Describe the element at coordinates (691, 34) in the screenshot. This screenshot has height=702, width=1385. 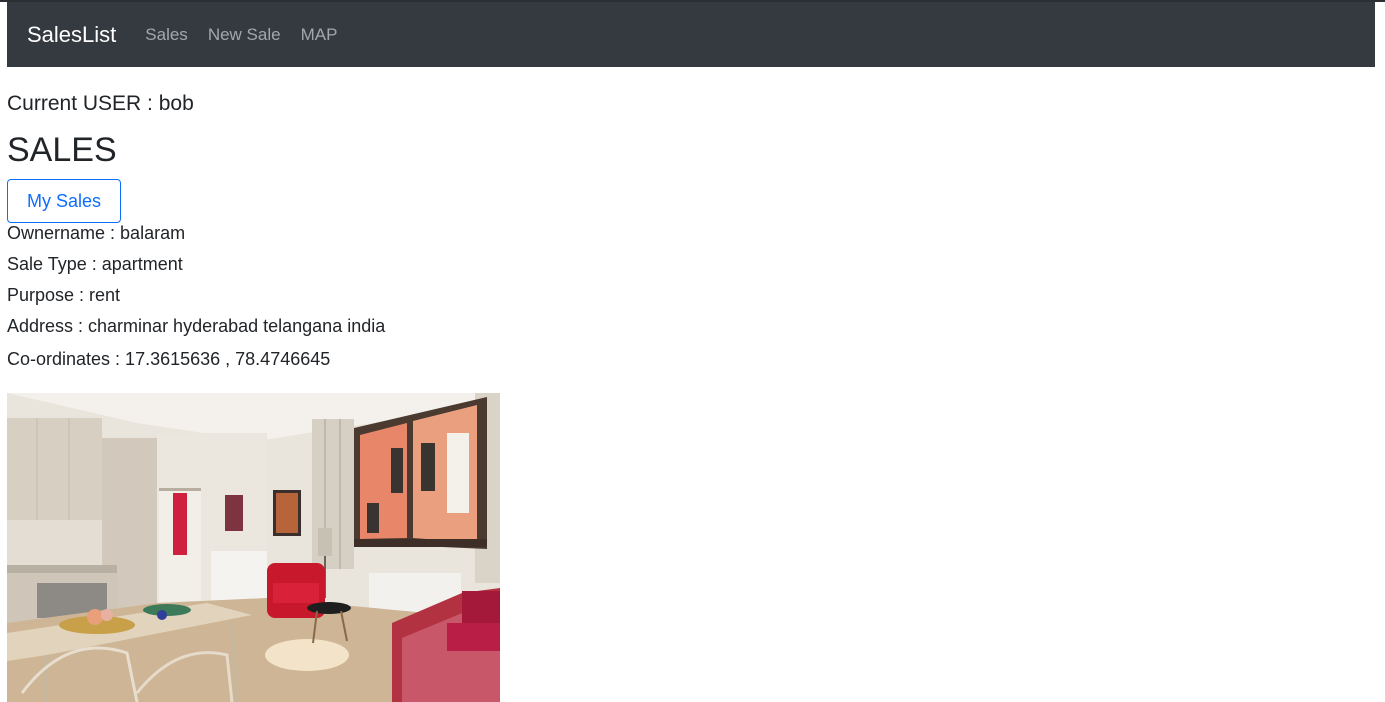
I see `navbar: SalesList Sales New Sale MAP` at that location.